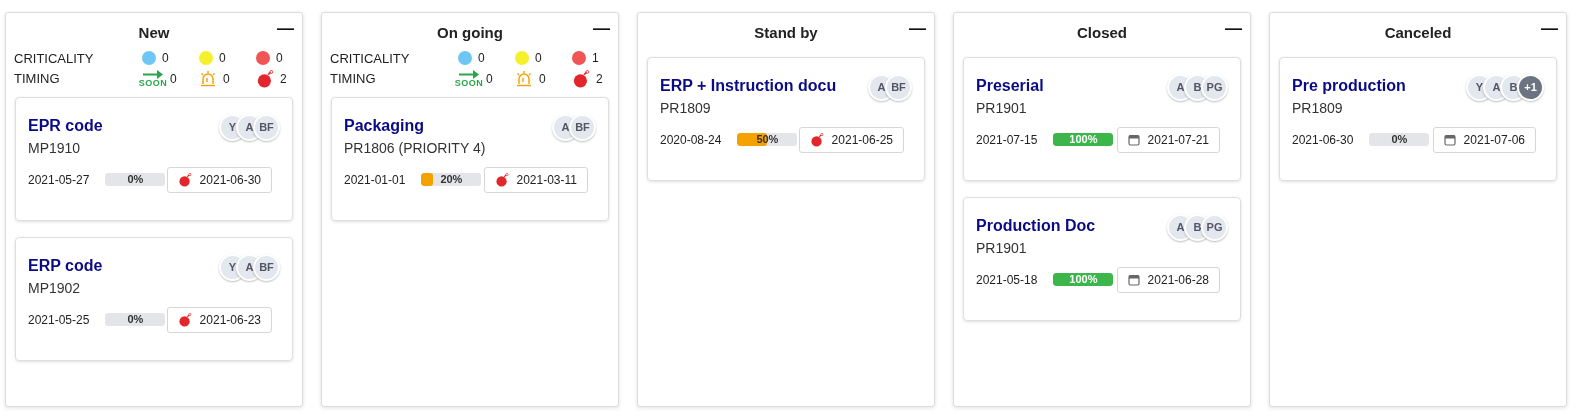 The height and width of the screenshot is (418, 1587). Describe the element at coordinates (786, 32) in the screenshot. I see `column-title: Stand by` at that location.